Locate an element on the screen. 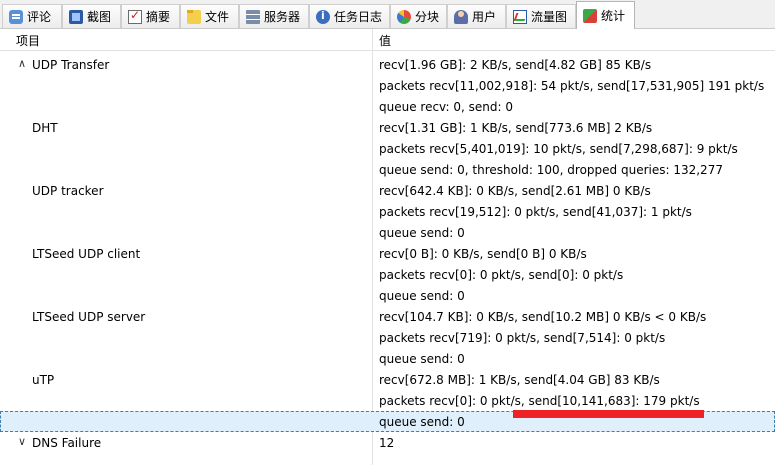  tab-label: 摘要 is located at coordinates (158, 17).